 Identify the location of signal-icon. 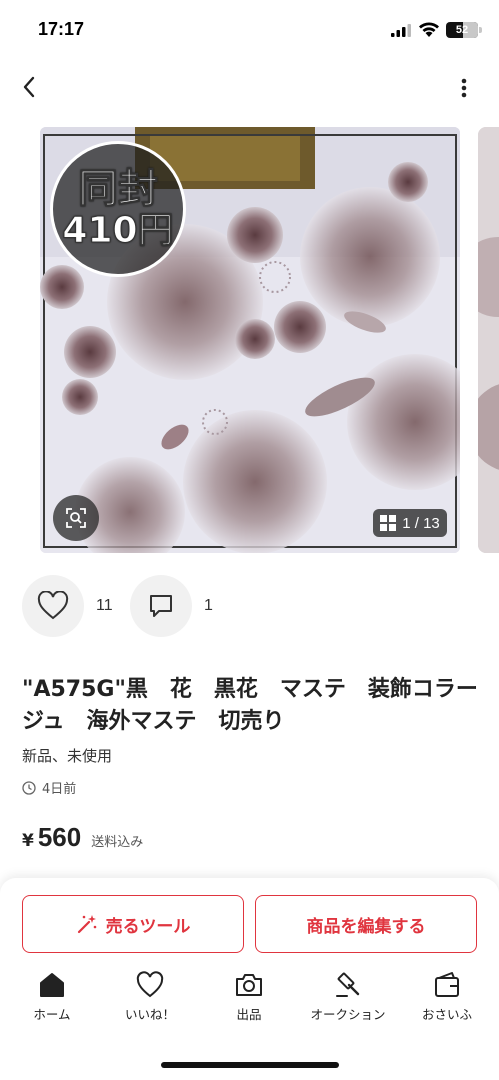
(401, 30).